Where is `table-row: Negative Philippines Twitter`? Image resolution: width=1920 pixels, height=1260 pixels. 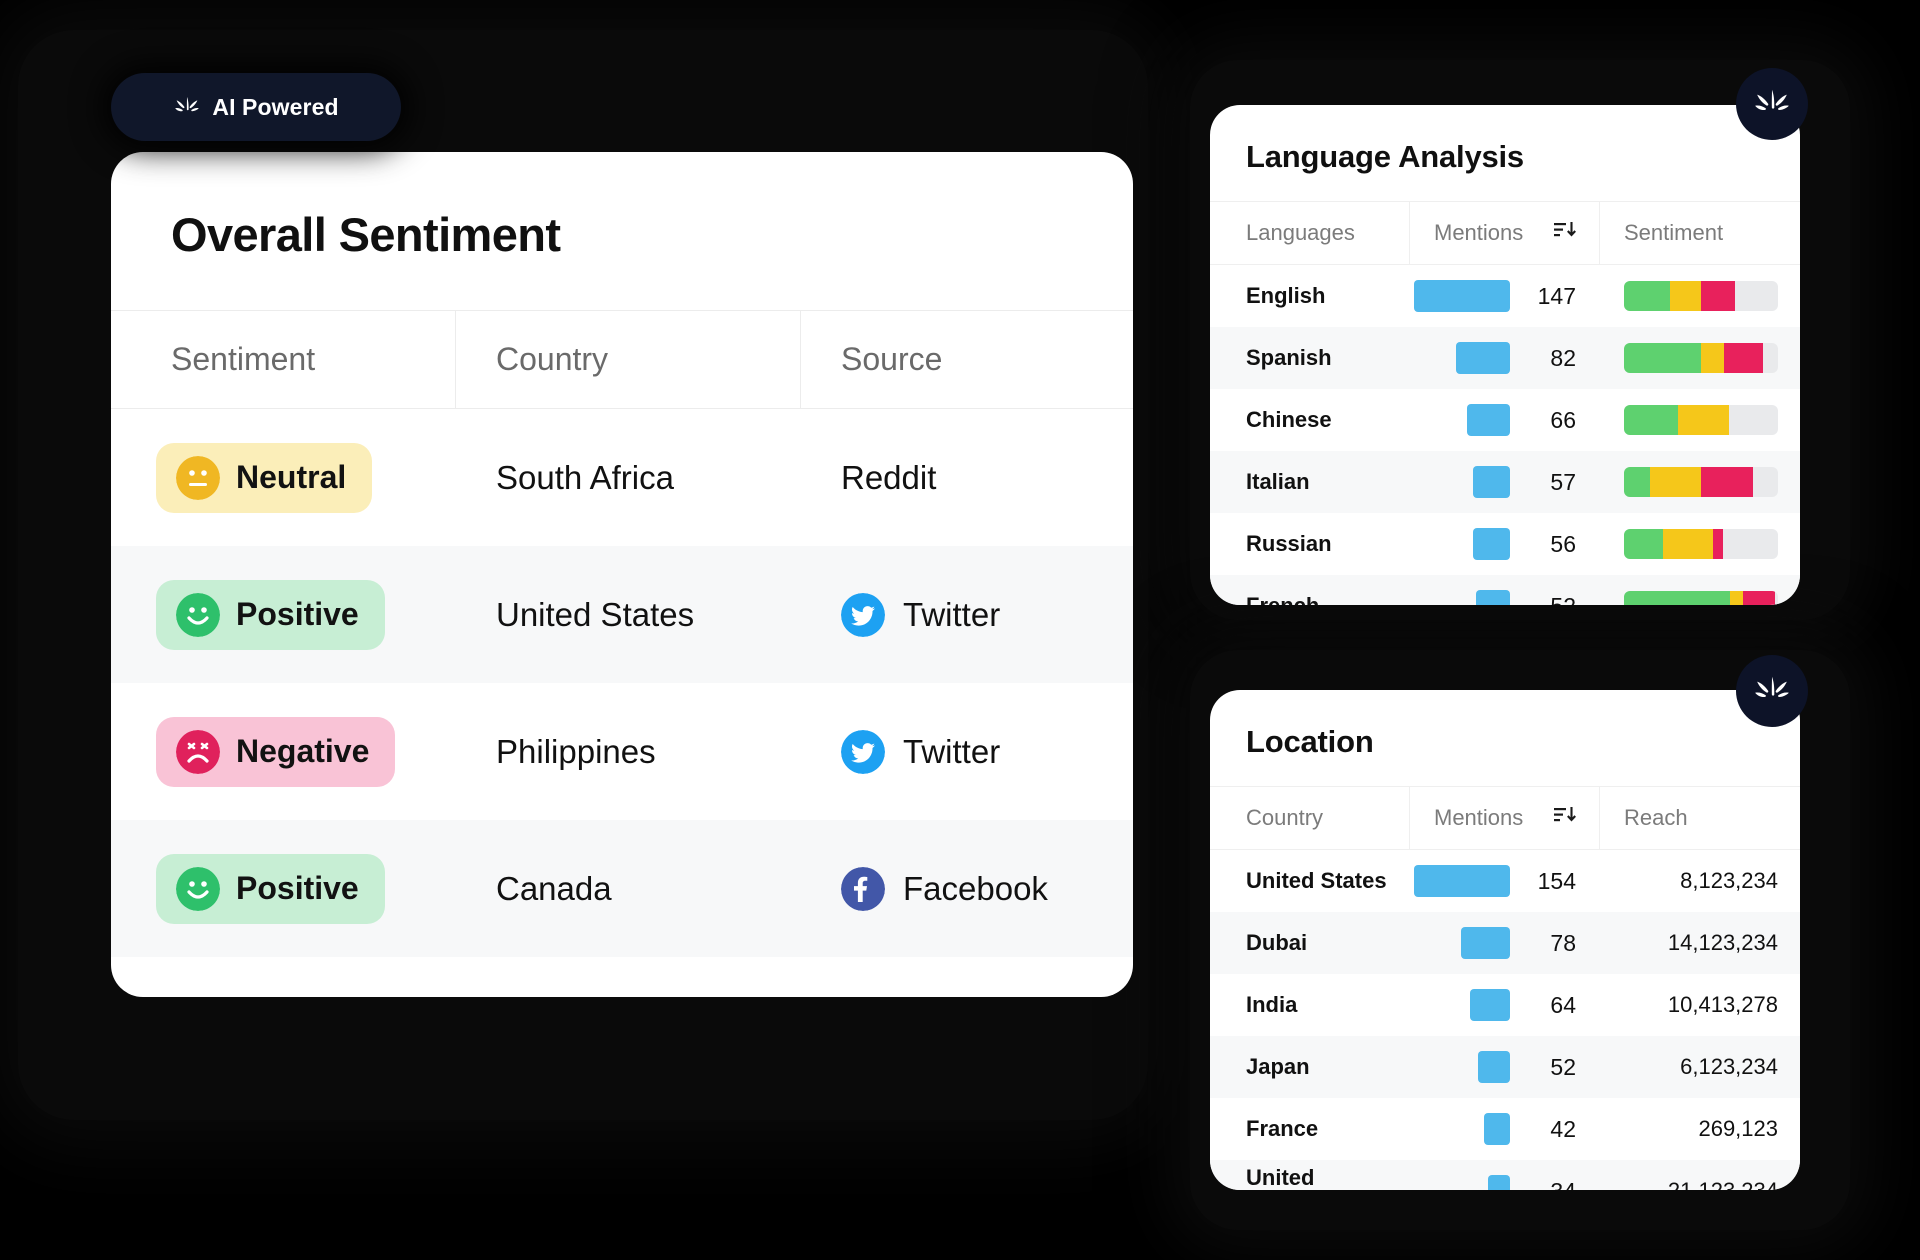 table-row: Negative Philippines Twitter is located at coordinates (622, 751).